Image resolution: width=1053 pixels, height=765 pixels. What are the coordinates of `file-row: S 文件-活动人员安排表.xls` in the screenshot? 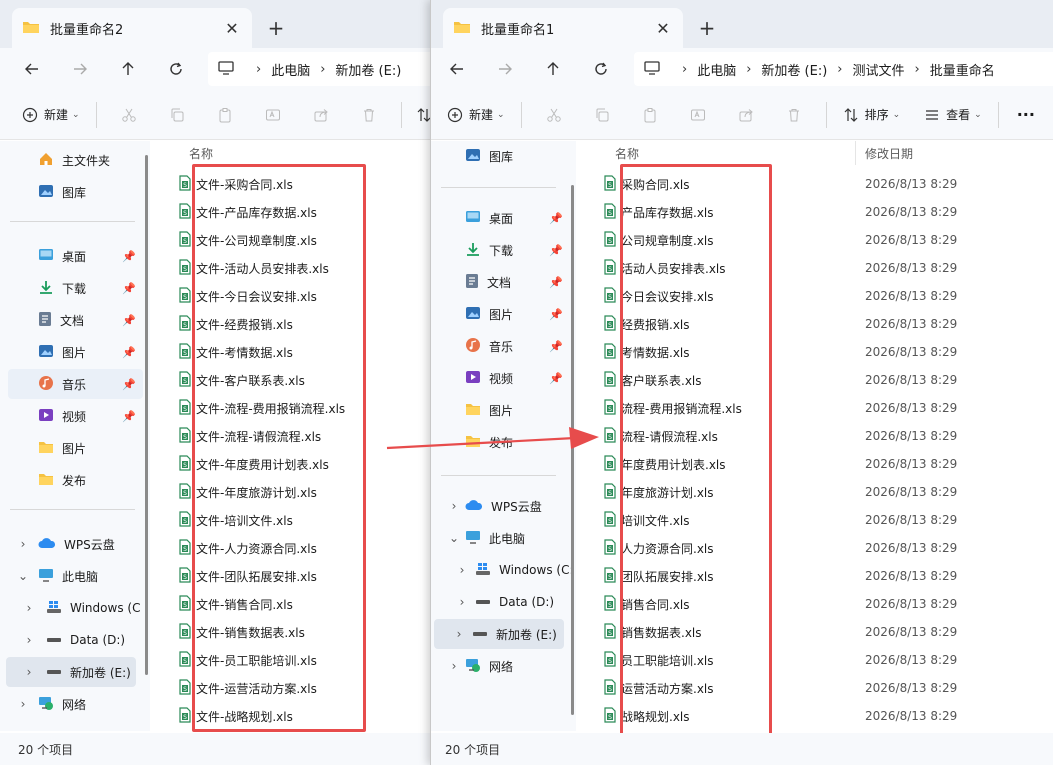 It's located at (294, 268).